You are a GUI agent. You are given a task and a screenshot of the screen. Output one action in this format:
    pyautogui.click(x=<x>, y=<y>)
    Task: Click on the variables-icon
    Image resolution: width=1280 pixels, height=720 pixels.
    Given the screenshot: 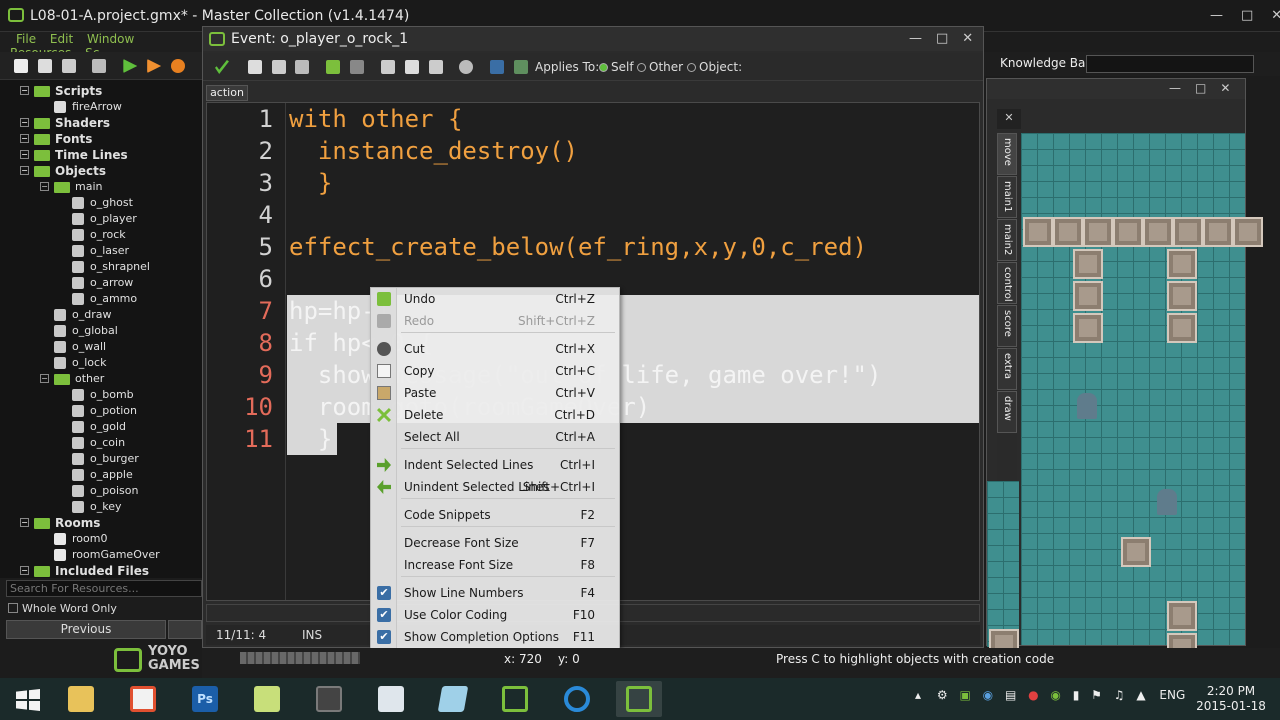 What is the action you would take?
    pyautogui.click(x=521, y=67)
    